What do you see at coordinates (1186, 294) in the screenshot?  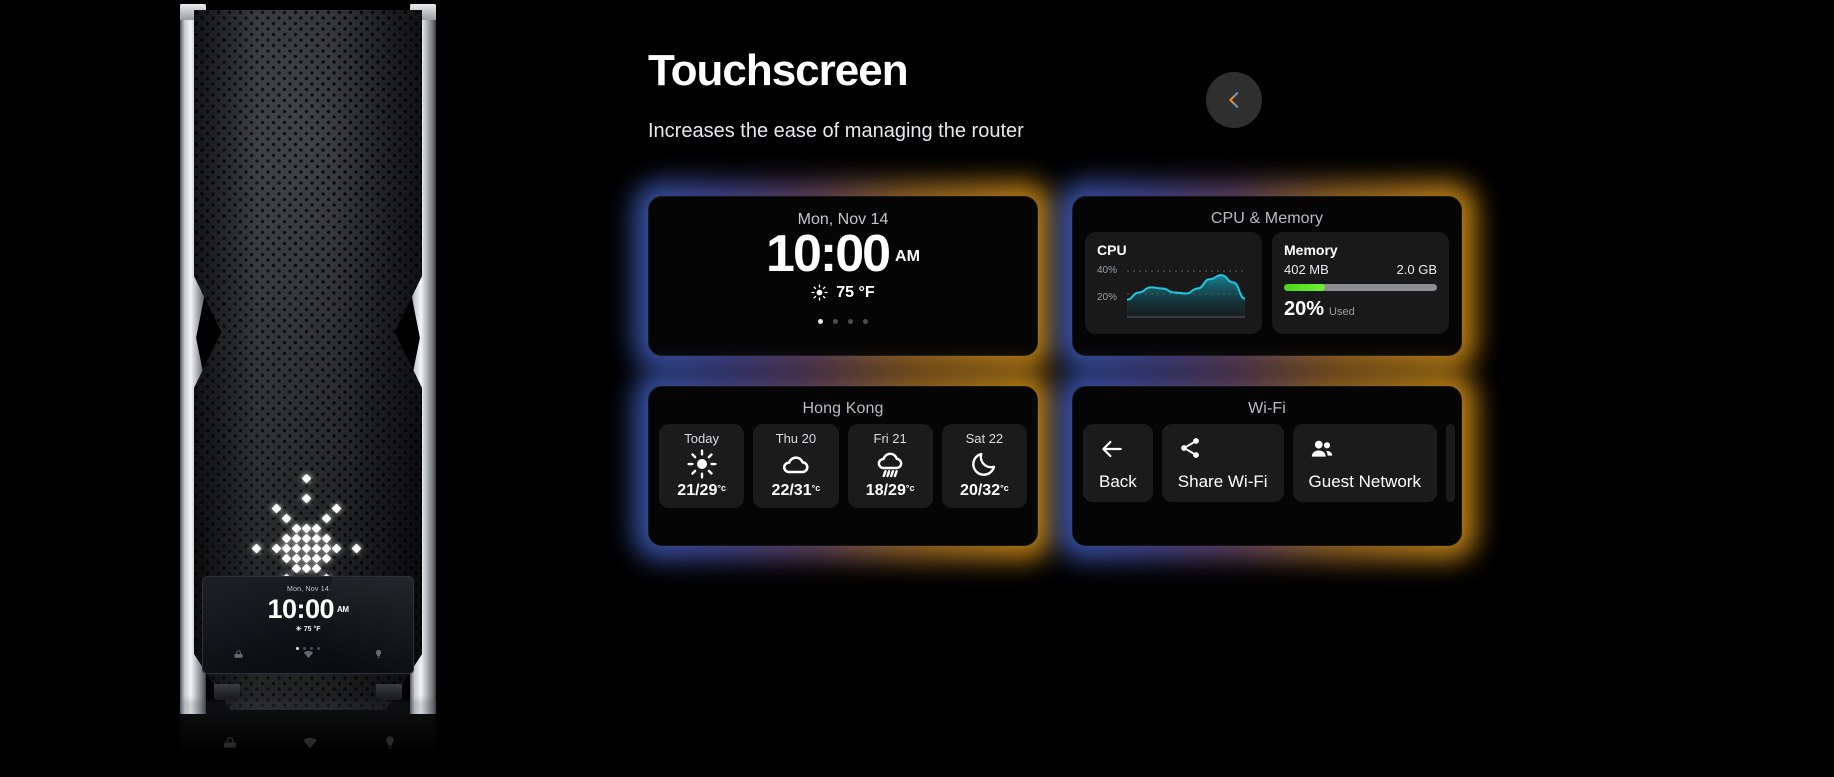 I see `cpu-chart-svg` at bounding box center [1186, 294].